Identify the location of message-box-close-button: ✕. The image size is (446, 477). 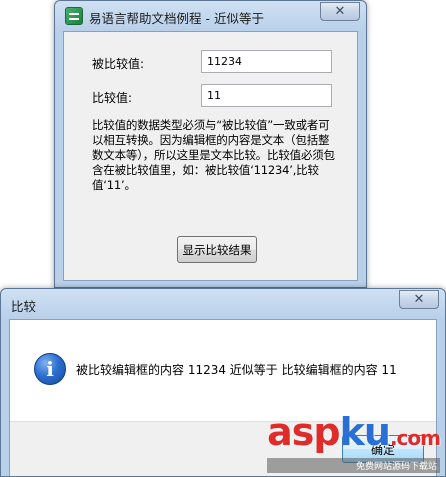
(419, 299).